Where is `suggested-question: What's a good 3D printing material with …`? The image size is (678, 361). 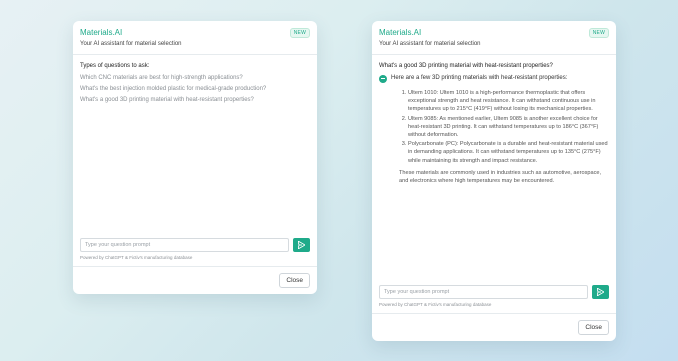
suggested-question: What's a good 3D printing material with … is located at coordinates (195, 100).